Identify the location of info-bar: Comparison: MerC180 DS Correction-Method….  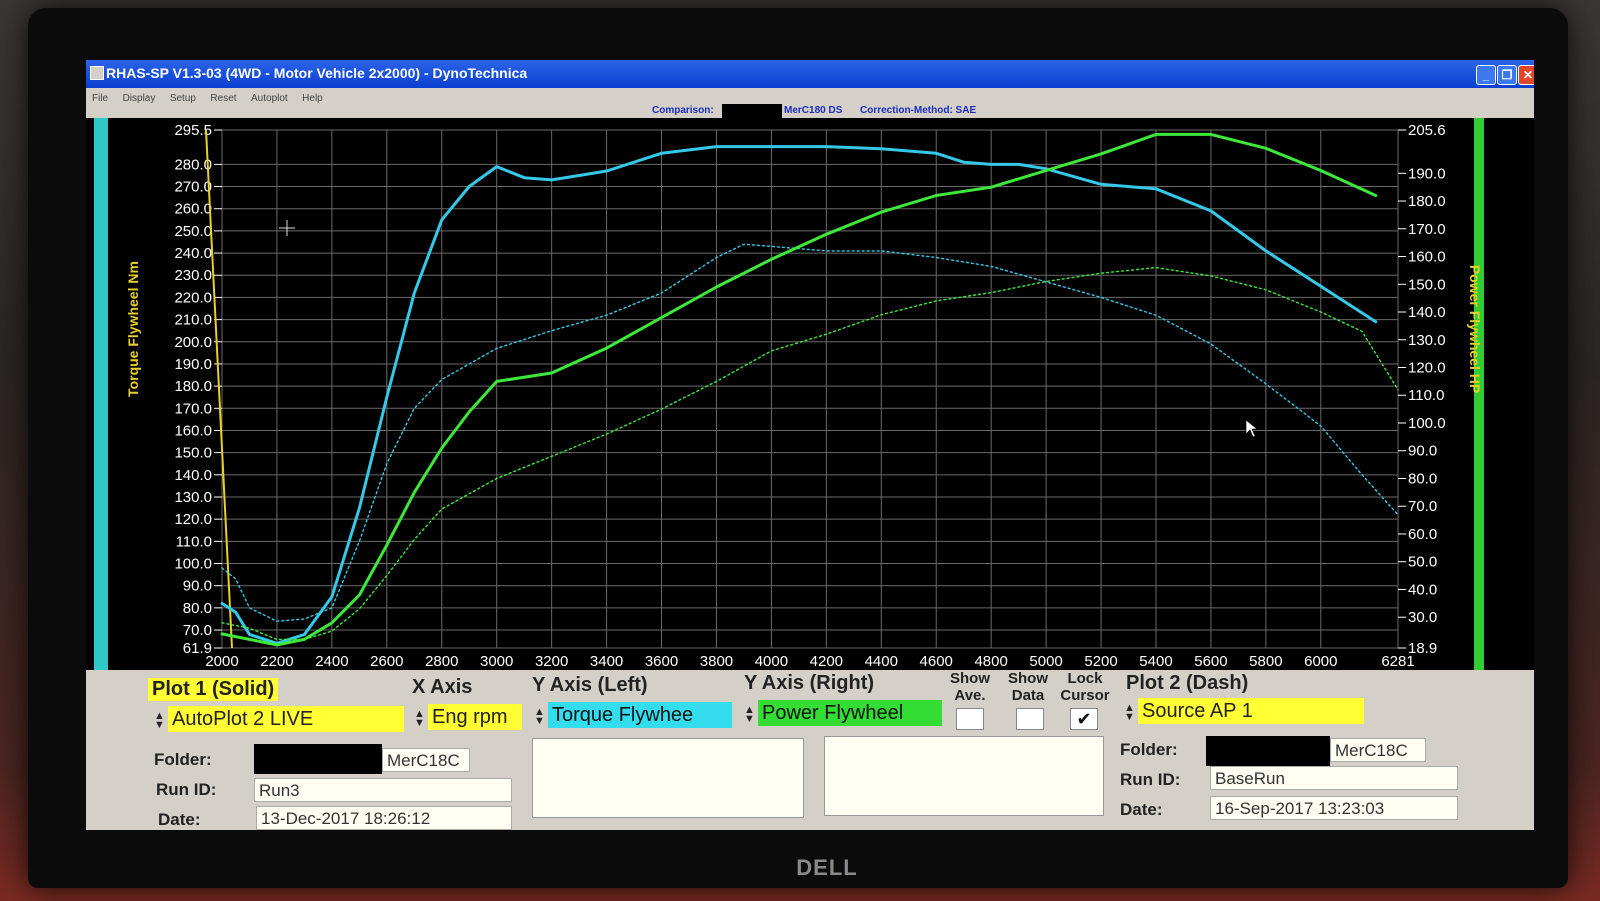
(810, 111).